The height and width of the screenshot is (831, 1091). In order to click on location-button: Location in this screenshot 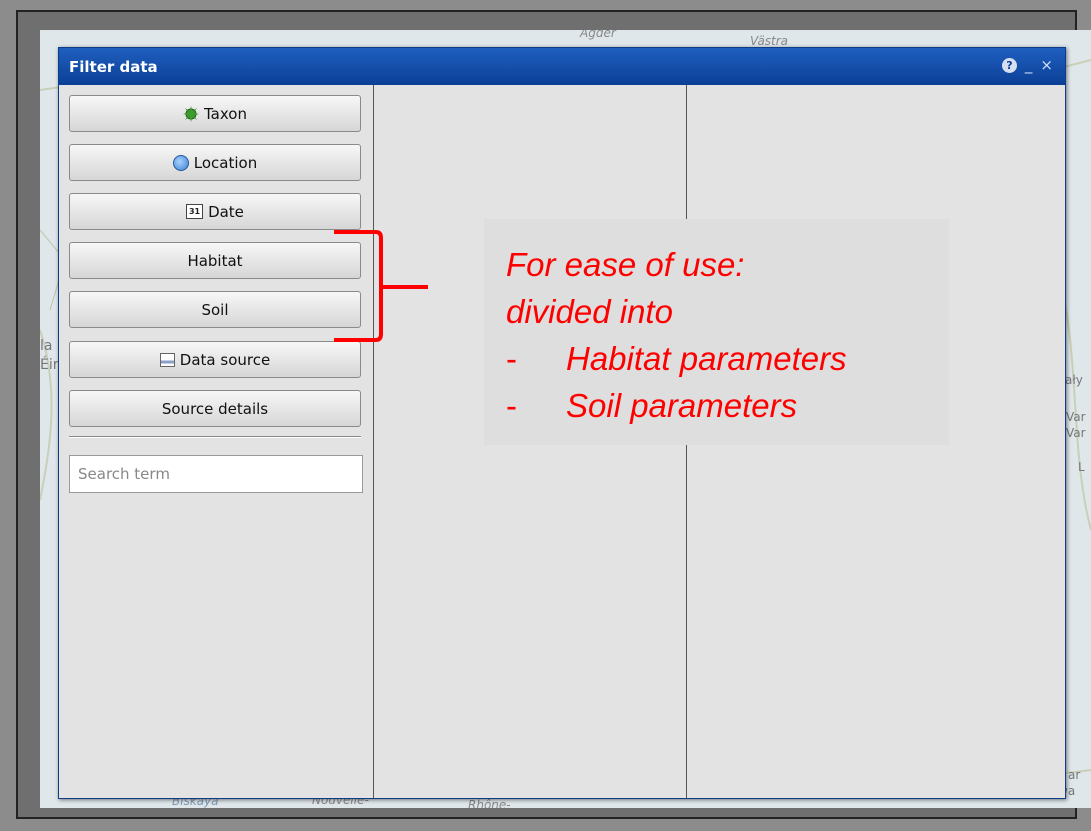, I will do `click(215, 162)`.